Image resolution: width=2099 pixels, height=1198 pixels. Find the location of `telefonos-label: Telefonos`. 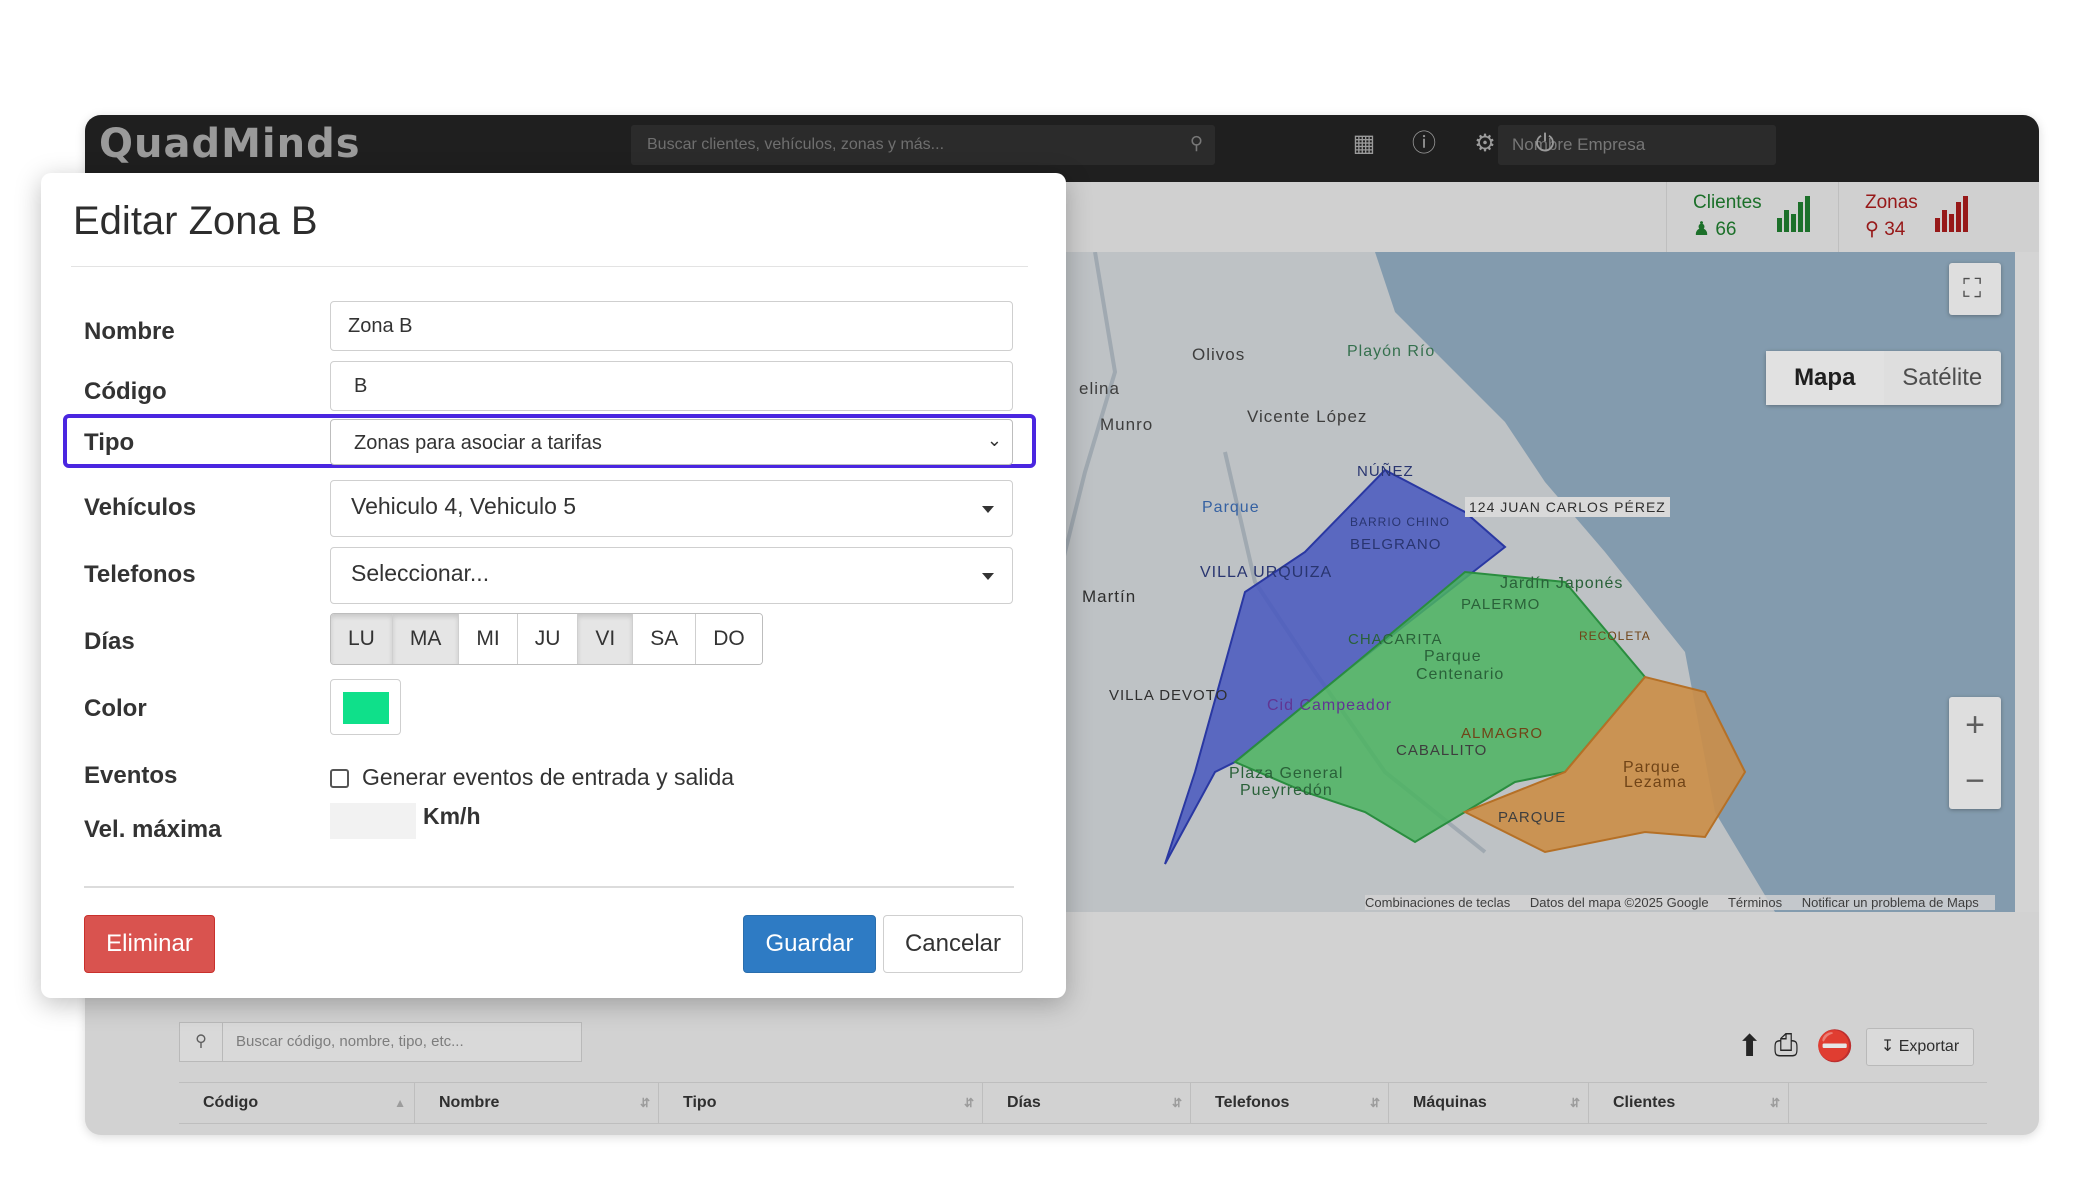

telefonos-label: Telefonos is located at coordinates (140, 574).